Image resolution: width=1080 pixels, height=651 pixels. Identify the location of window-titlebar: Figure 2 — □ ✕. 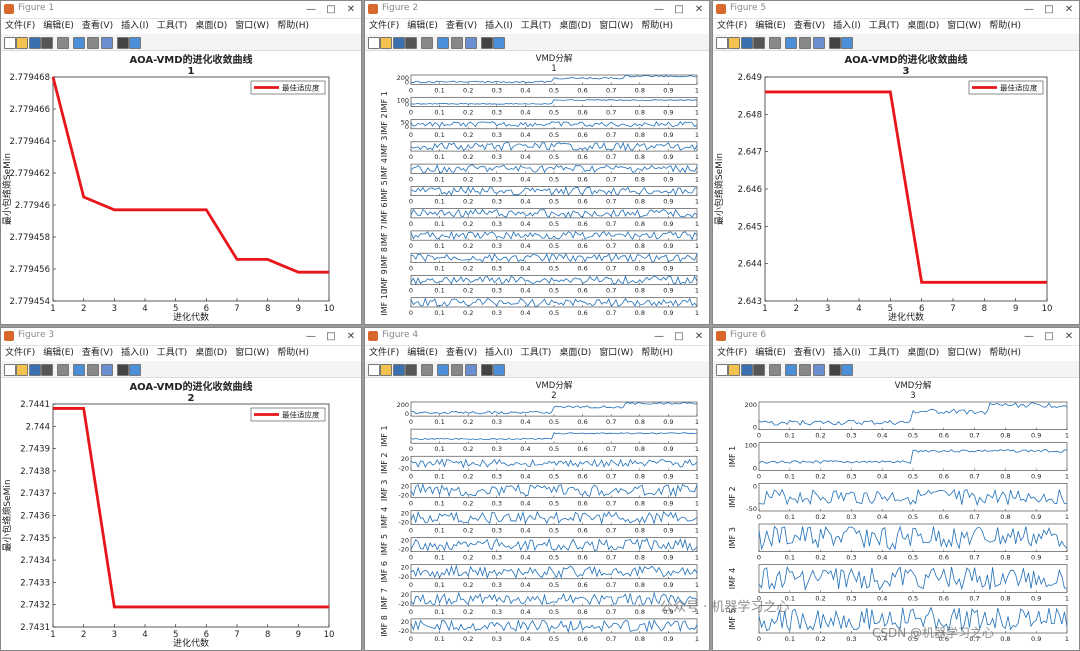
(537, 10).